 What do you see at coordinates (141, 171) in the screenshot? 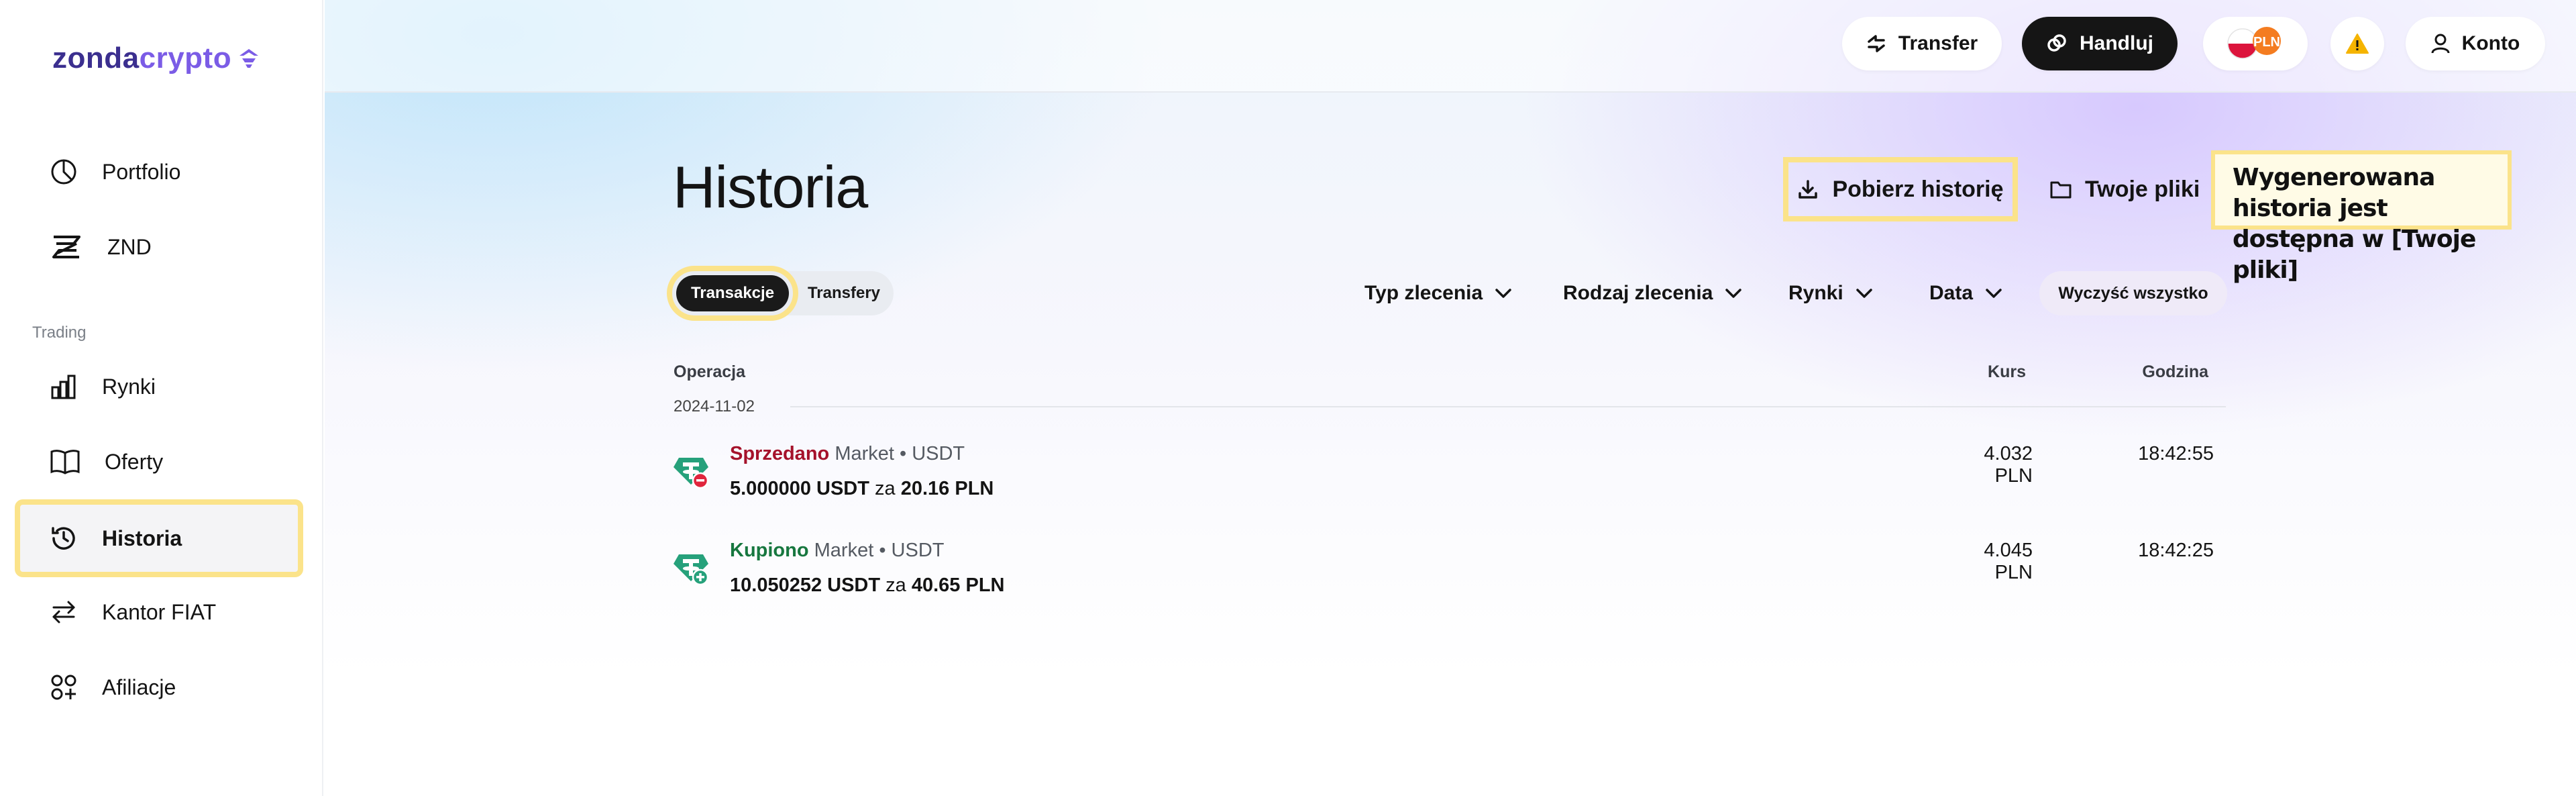
I see `sidebar-item-label: Portfolio` at bounding box center [141, 171].